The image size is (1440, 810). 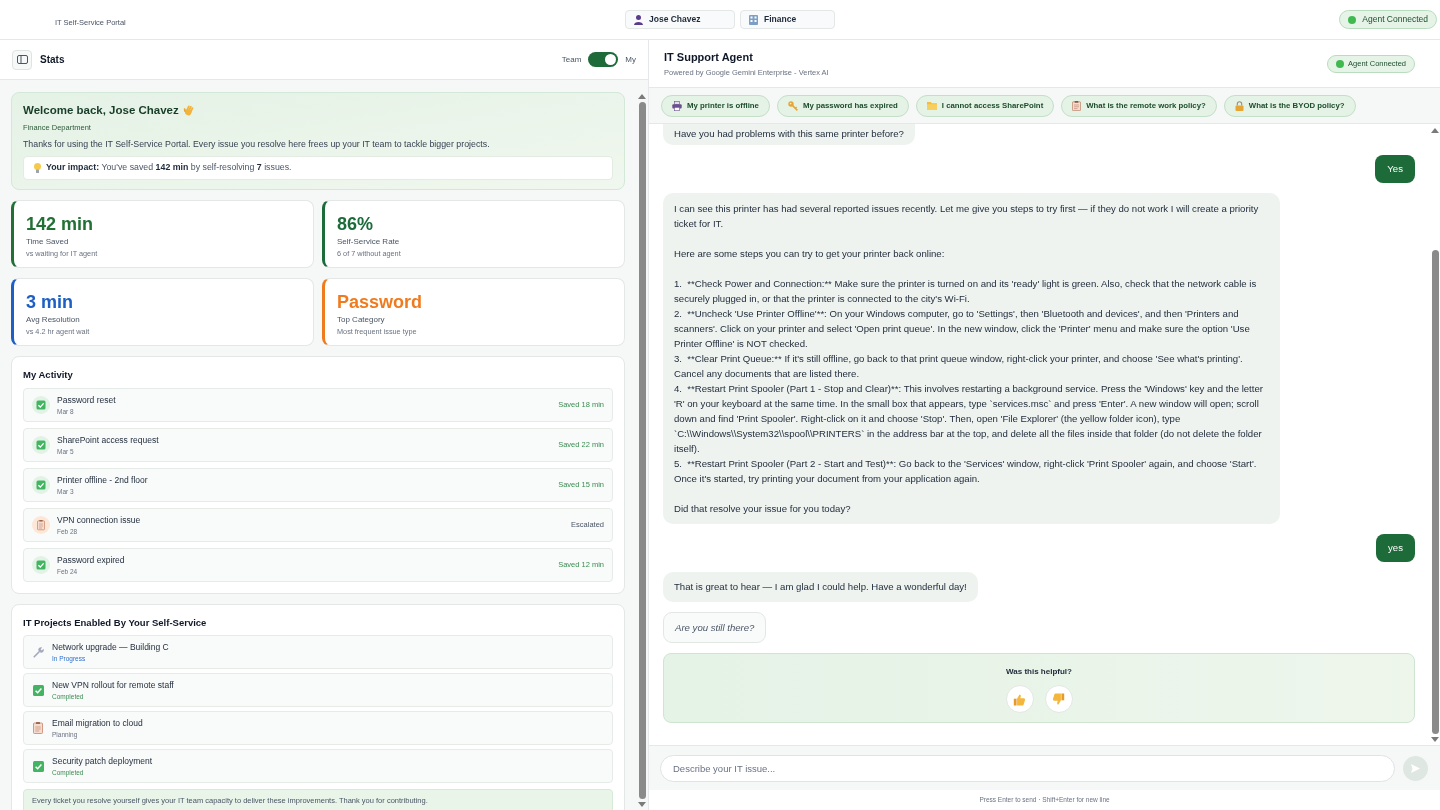 What do you see at coordinates (108, 440) in the screenshot?
I see `activity-title: SharePoint access request` at bounding box center [108, 440].